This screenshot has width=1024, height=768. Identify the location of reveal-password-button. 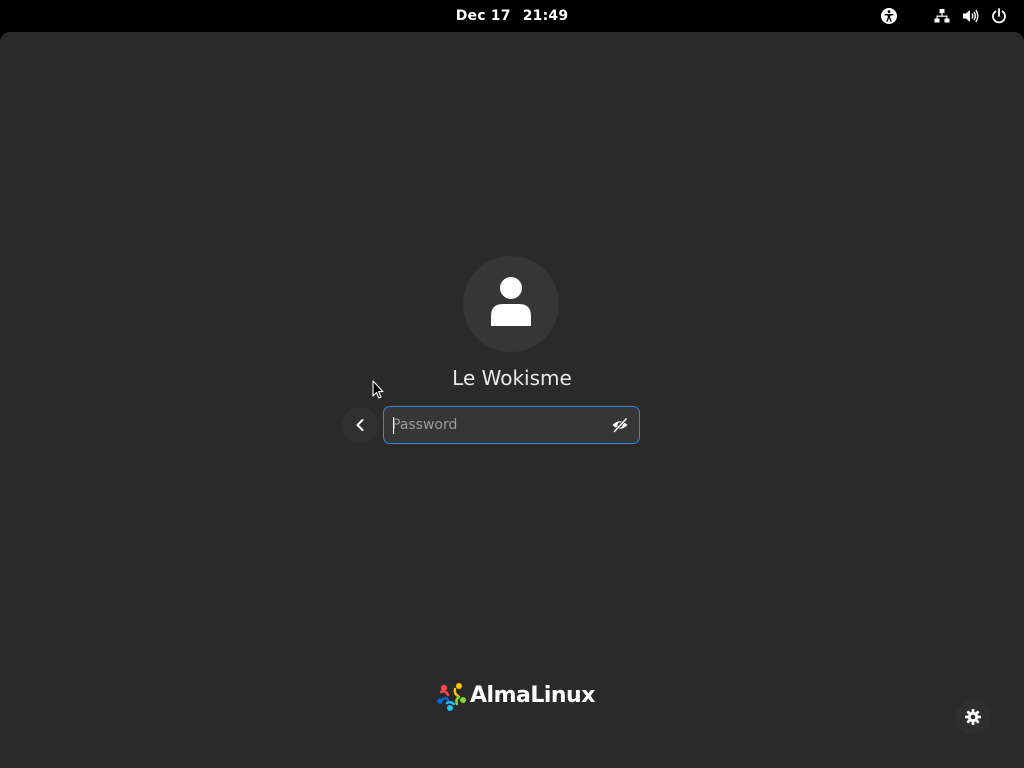
(620, 425).